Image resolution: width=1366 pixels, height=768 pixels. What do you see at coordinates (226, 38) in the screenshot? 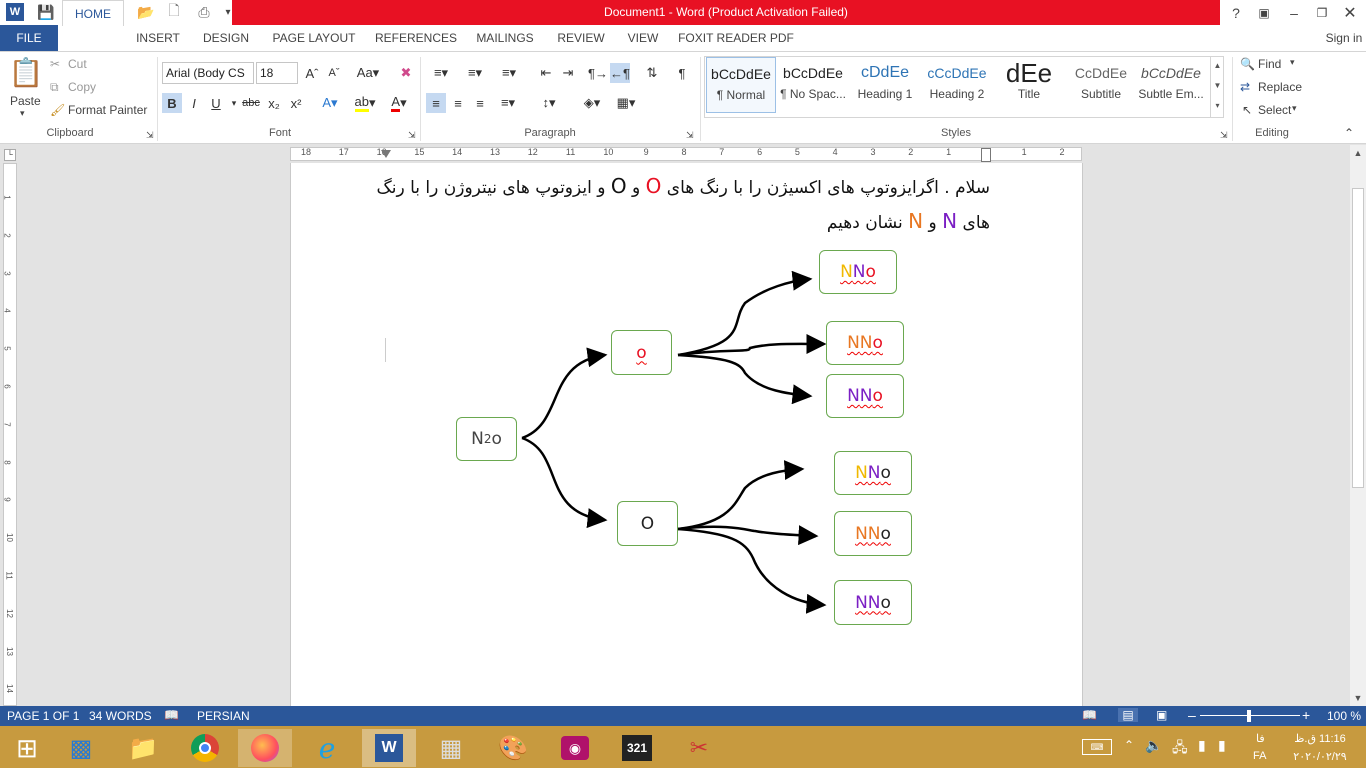
I see `tab-design: DESIGN` at bounding box center [226, 38].